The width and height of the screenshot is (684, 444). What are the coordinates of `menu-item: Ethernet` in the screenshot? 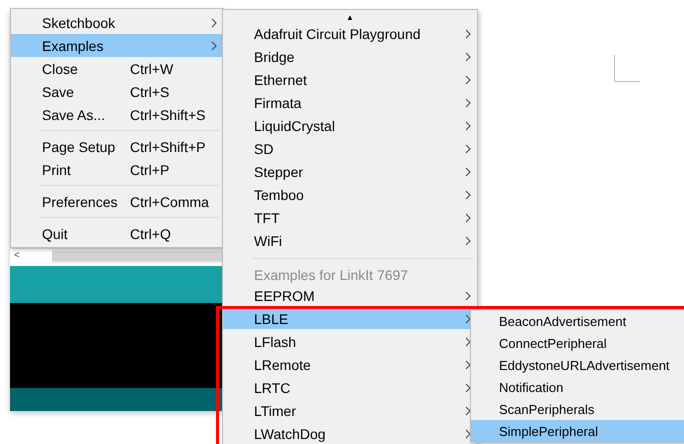 It's located at (350, 80).